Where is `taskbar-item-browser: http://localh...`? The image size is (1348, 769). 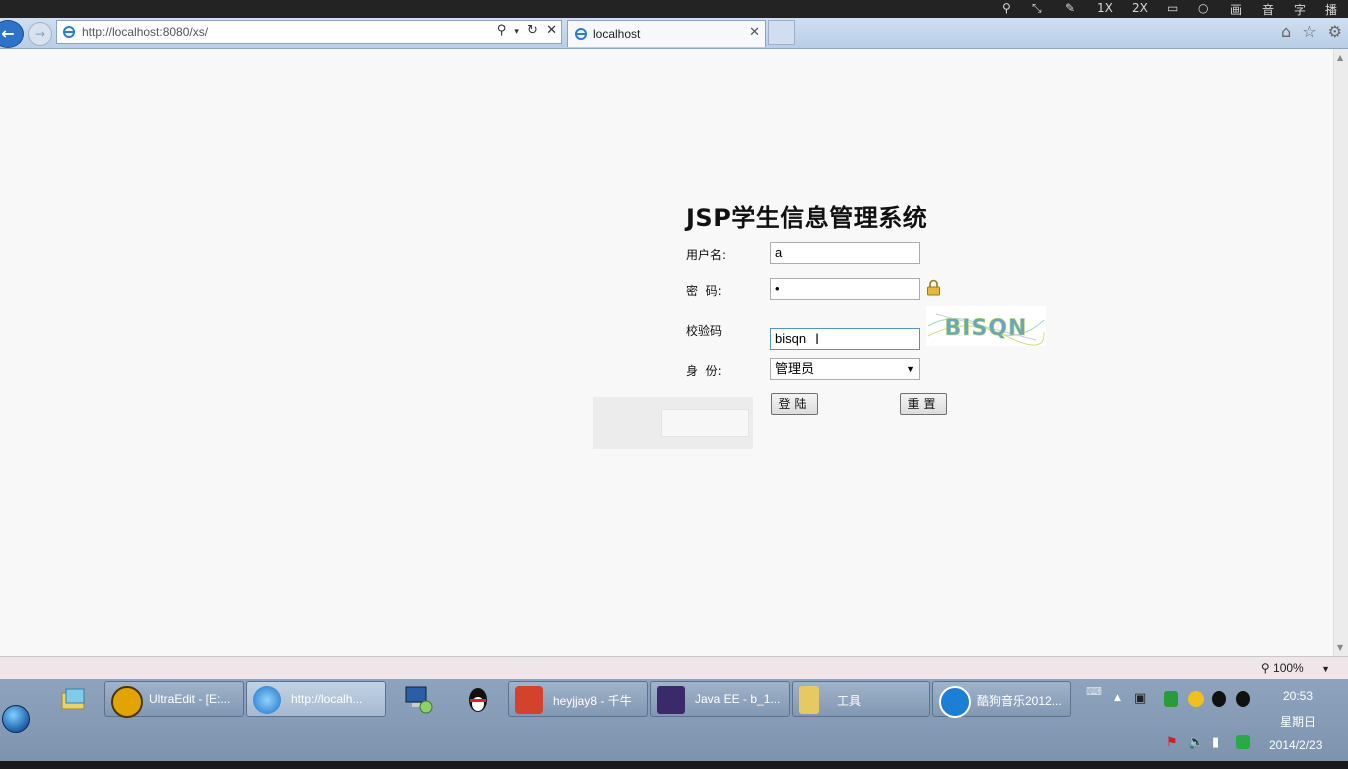 taskbar-item-browser: http://localh... is located at coordinates (316, 699).